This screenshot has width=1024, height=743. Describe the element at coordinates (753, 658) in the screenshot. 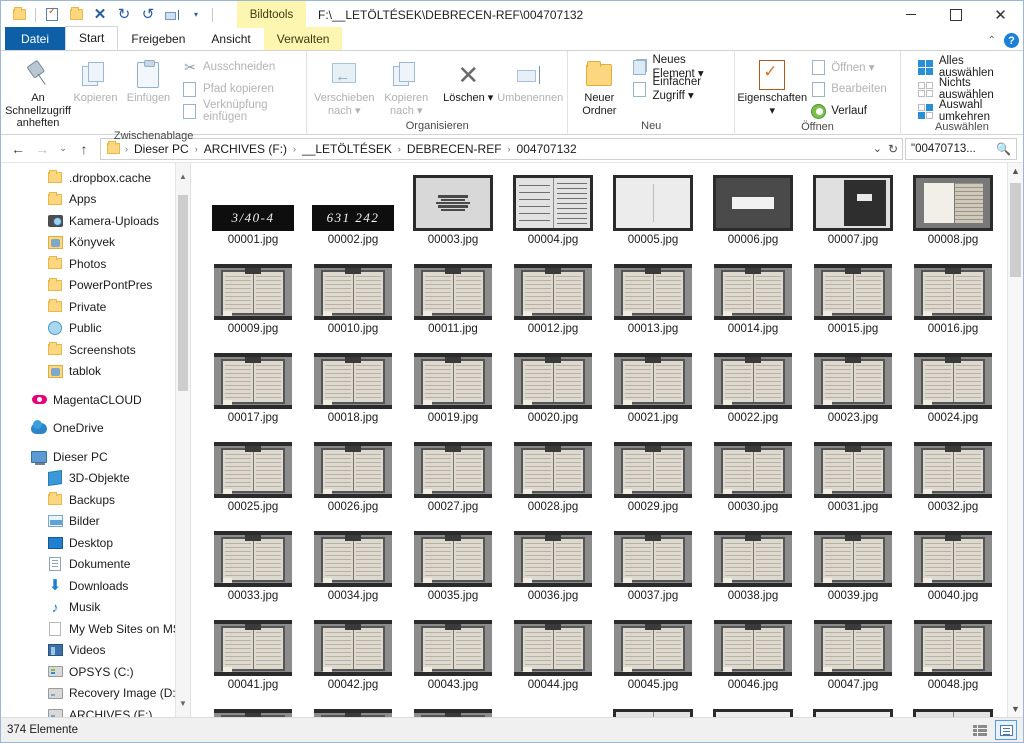

I see `file-tile: 00046.jpg` at that location.